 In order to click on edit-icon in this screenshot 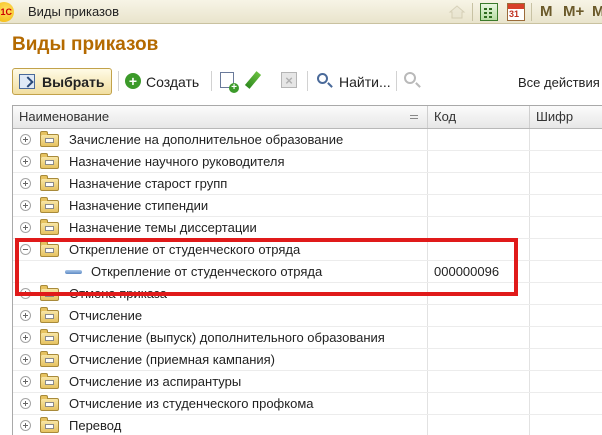, I will do `click(253, 80)`.